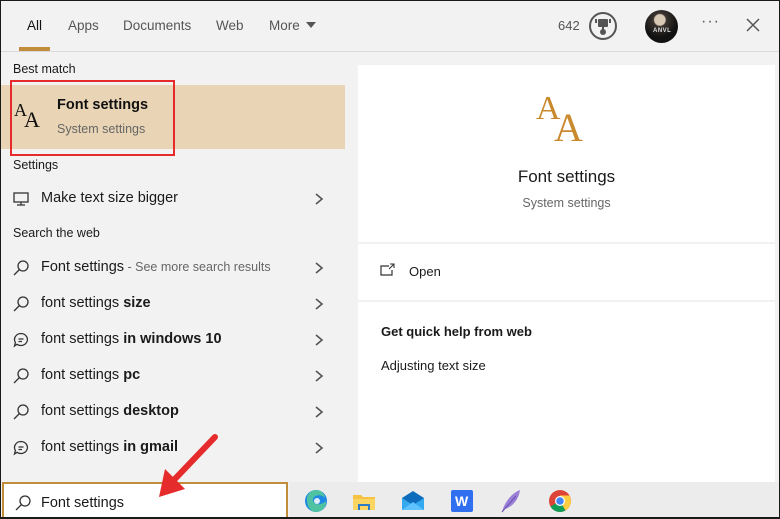 The image size is (780, 519). I want to click on web-result-item: Font settings - See more search results, so click(173, 268).